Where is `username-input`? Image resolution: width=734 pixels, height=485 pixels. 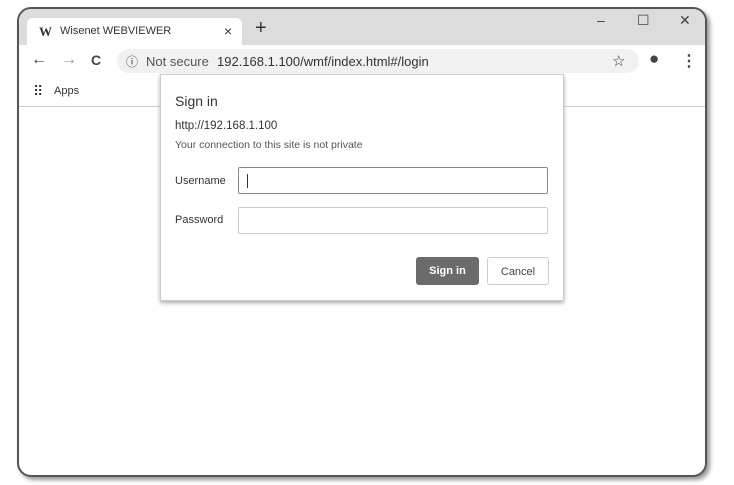 username-input is located at coordinates (393, 180).